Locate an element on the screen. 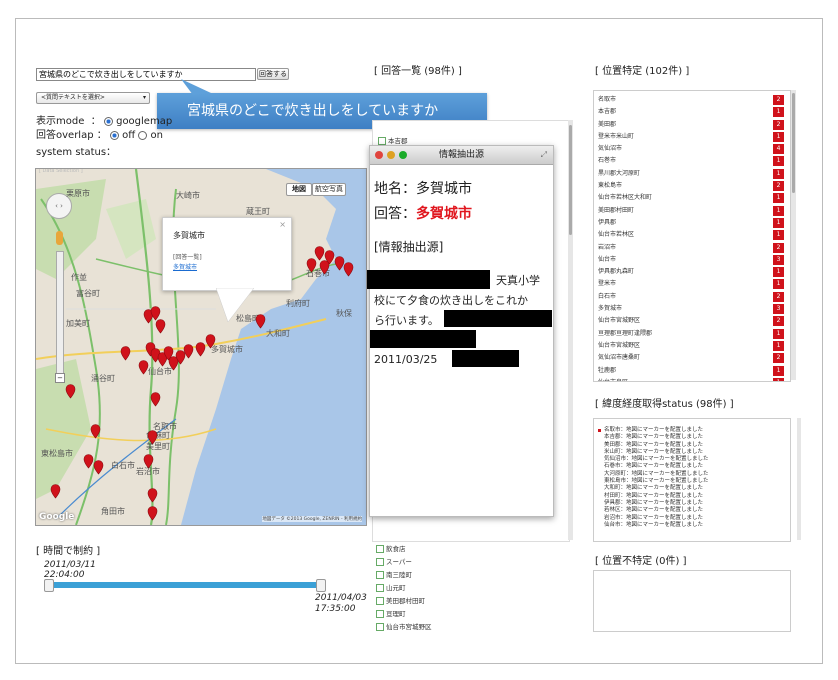 This screenshot has height=680, width=838. list-item: スーパー is located at coordinates (470, 562).